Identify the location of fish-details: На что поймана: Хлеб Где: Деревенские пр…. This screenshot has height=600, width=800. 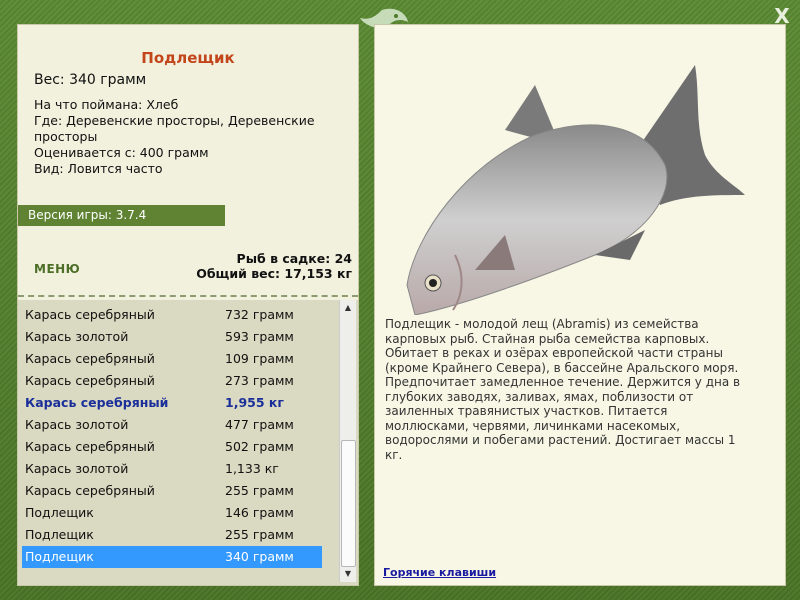
(189, 137).